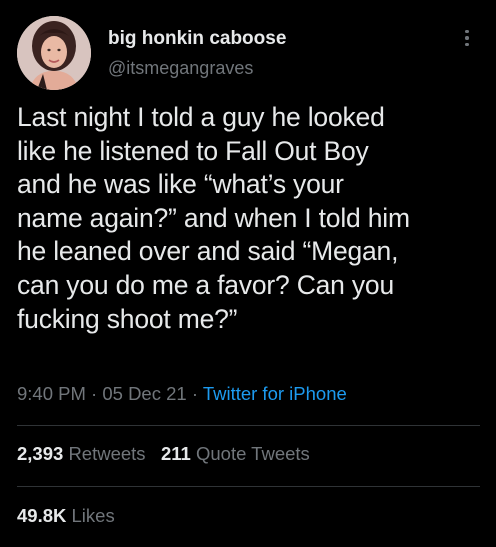 The image size is (496, 547). I want to click on likes-stat: 49.8K Likes, so click(66, 515).